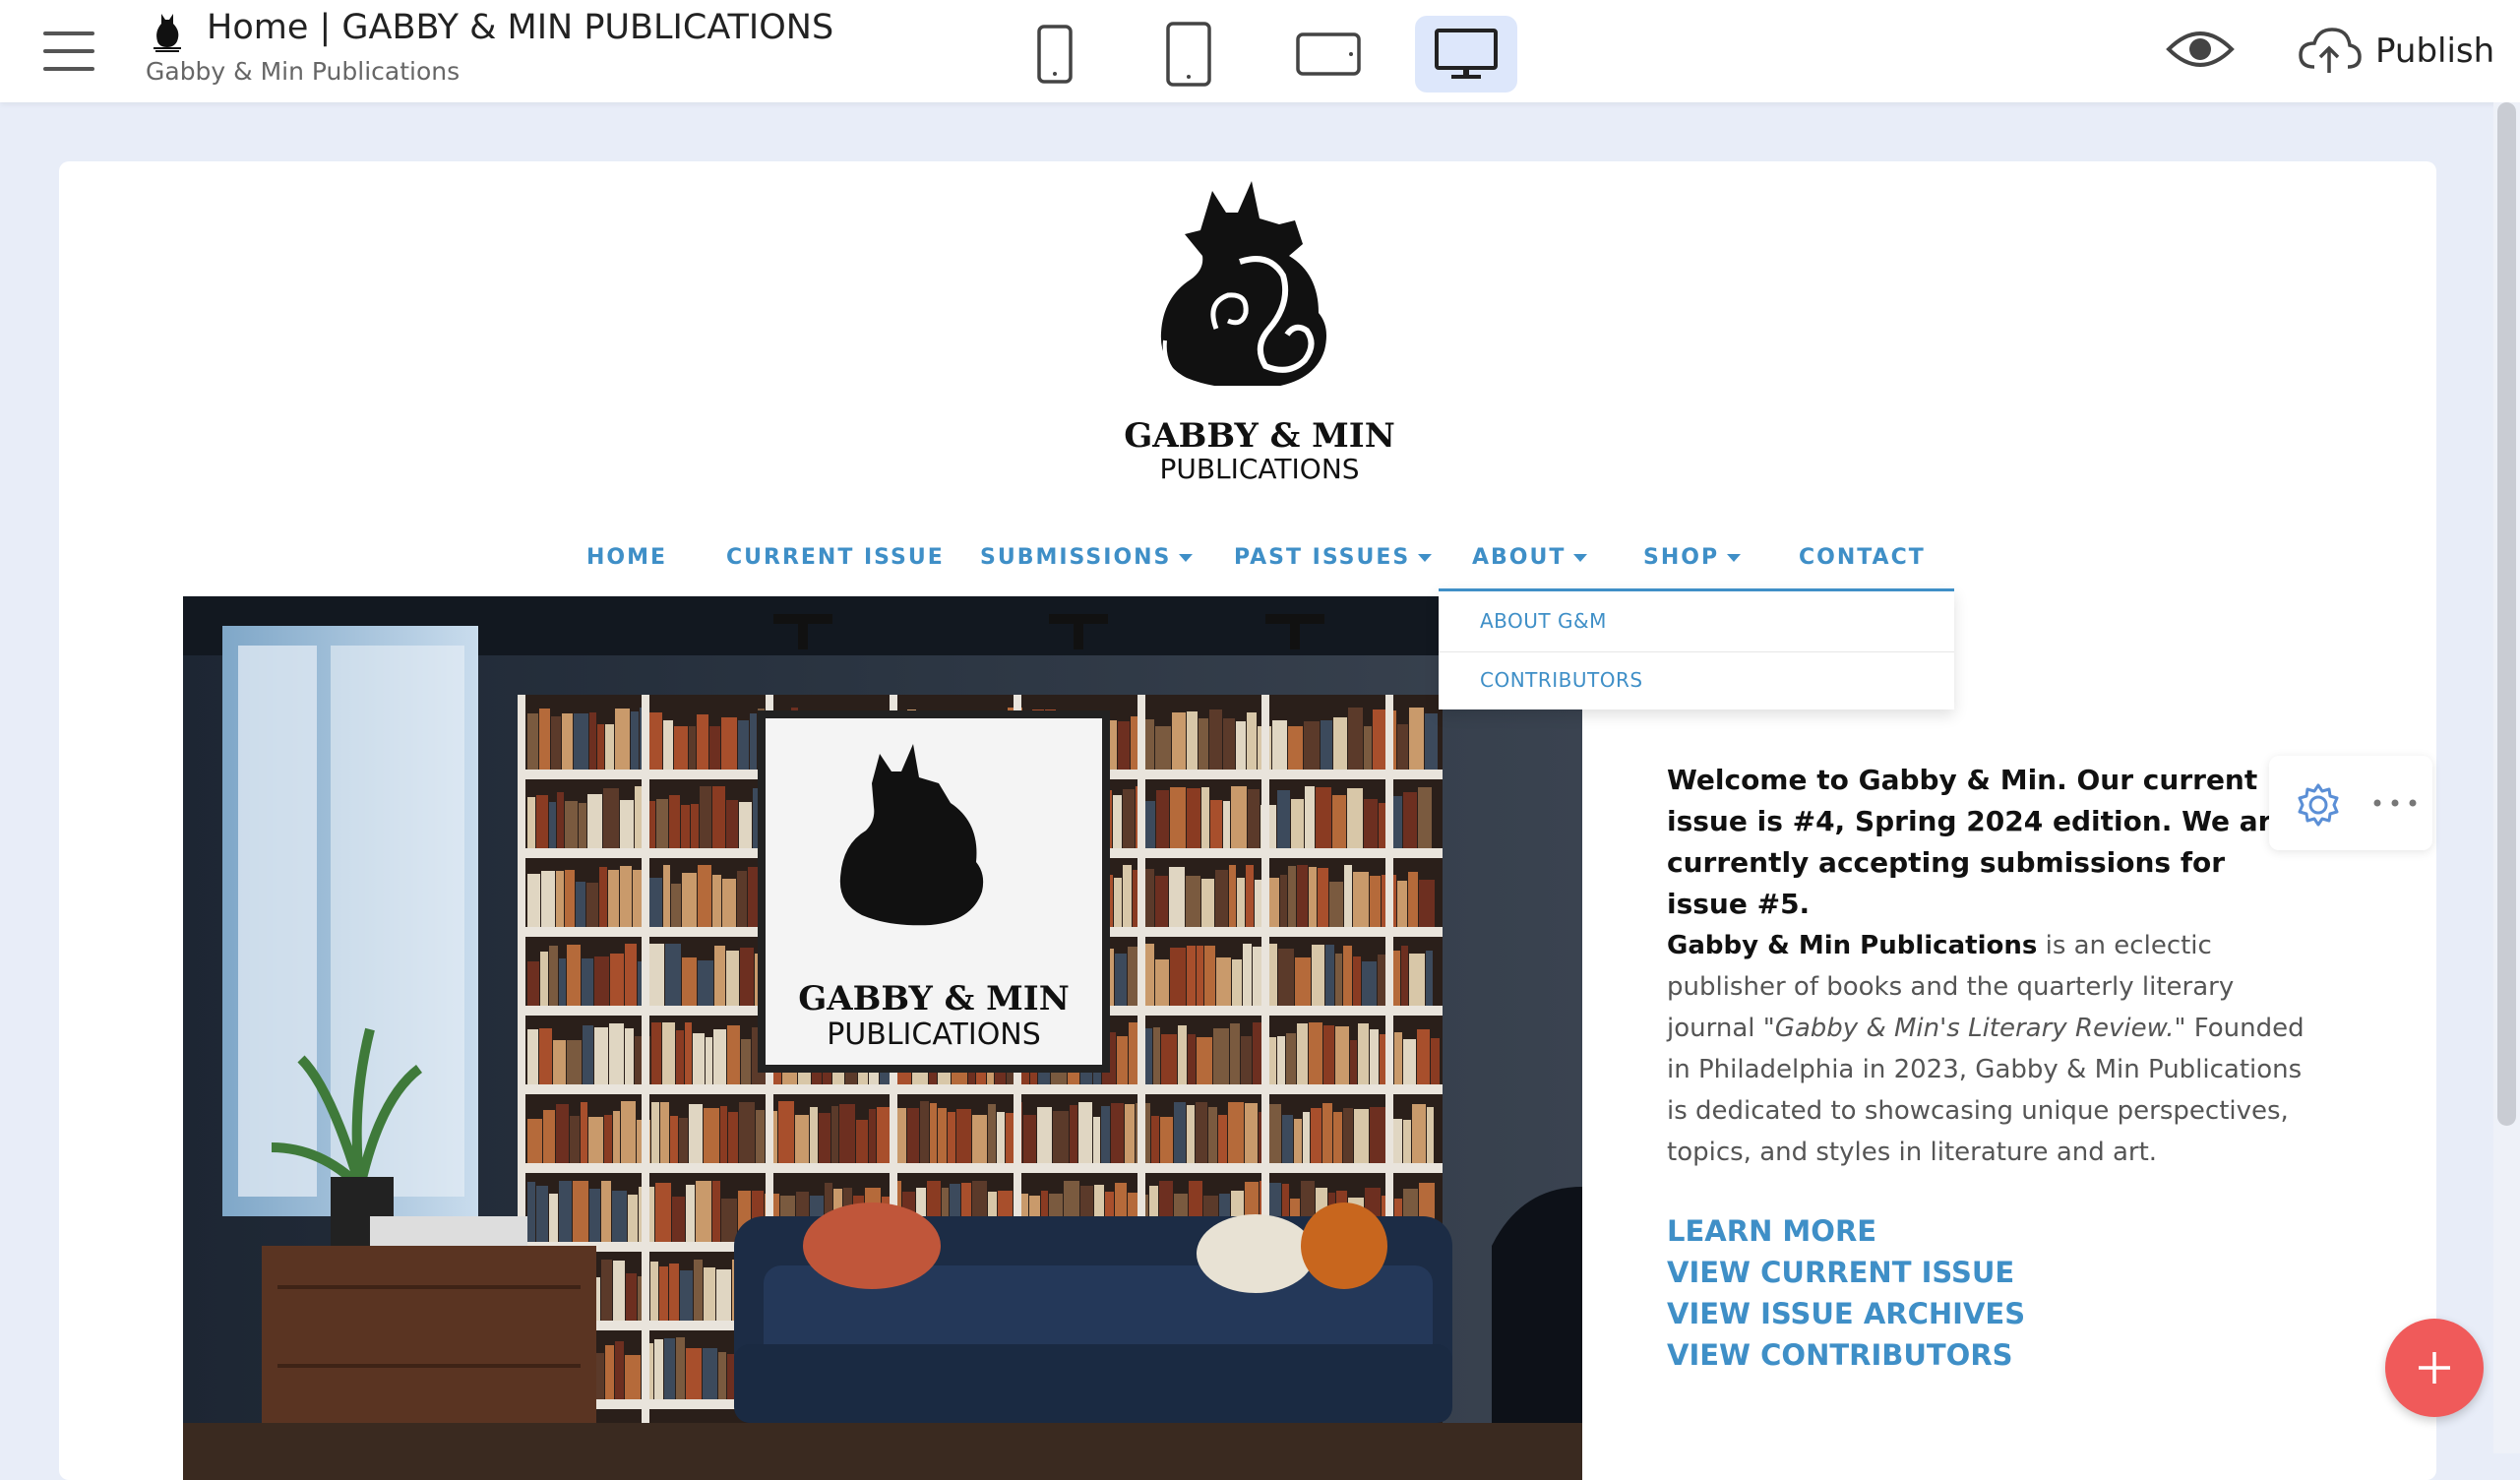  I want to click on site-logo: GABBY & MIN PUBLICATIONS, so click(1259, 335).